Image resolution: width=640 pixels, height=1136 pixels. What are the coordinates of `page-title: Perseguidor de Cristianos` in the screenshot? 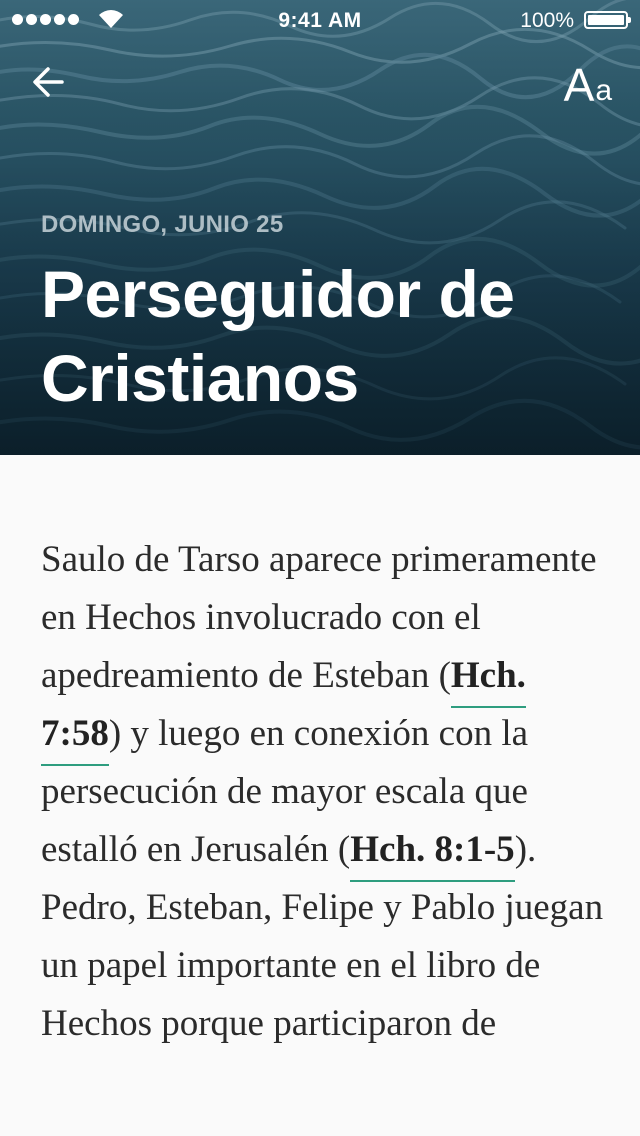 It's located at (278, 336).